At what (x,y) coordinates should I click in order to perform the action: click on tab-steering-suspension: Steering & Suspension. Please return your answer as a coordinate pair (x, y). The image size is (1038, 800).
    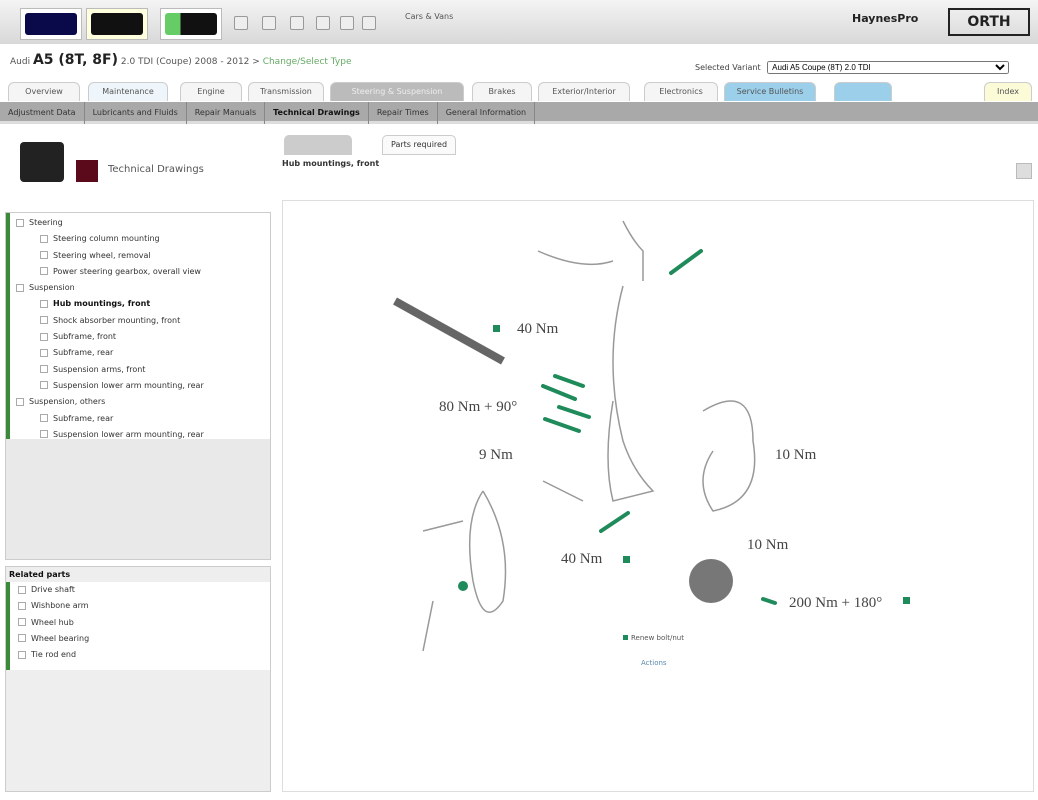
    Looking at the image, I should click on (397, 91).